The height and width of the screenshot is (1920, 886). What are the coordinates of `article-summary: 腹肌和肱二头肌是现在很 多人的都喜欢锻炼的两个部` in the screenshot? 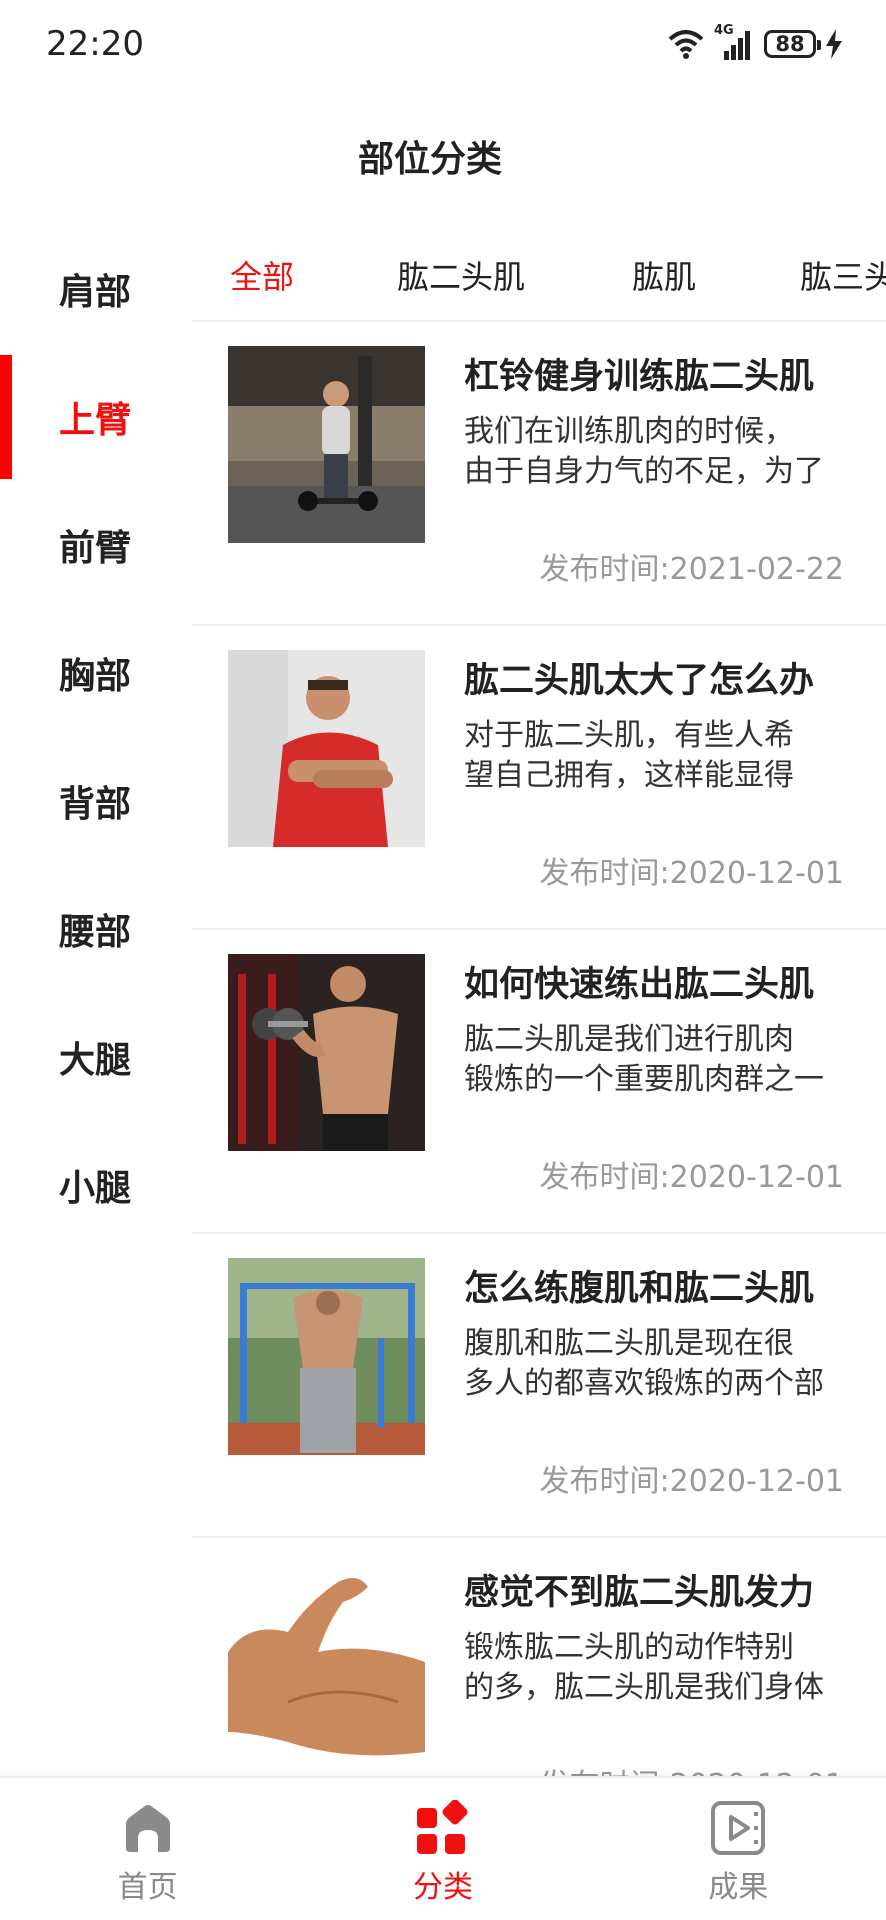 It's located at (654, 1364).